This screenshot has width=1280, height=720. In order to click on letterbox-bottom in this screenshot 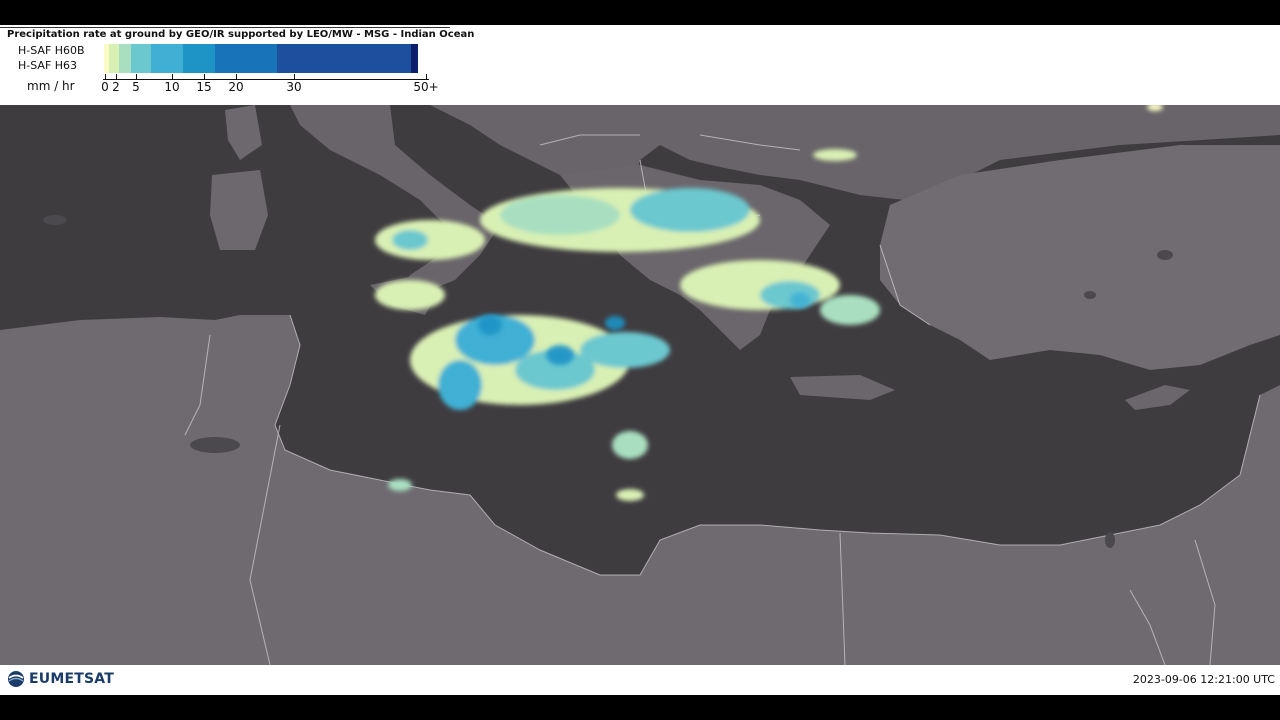, I will do `click(640, 707)`.